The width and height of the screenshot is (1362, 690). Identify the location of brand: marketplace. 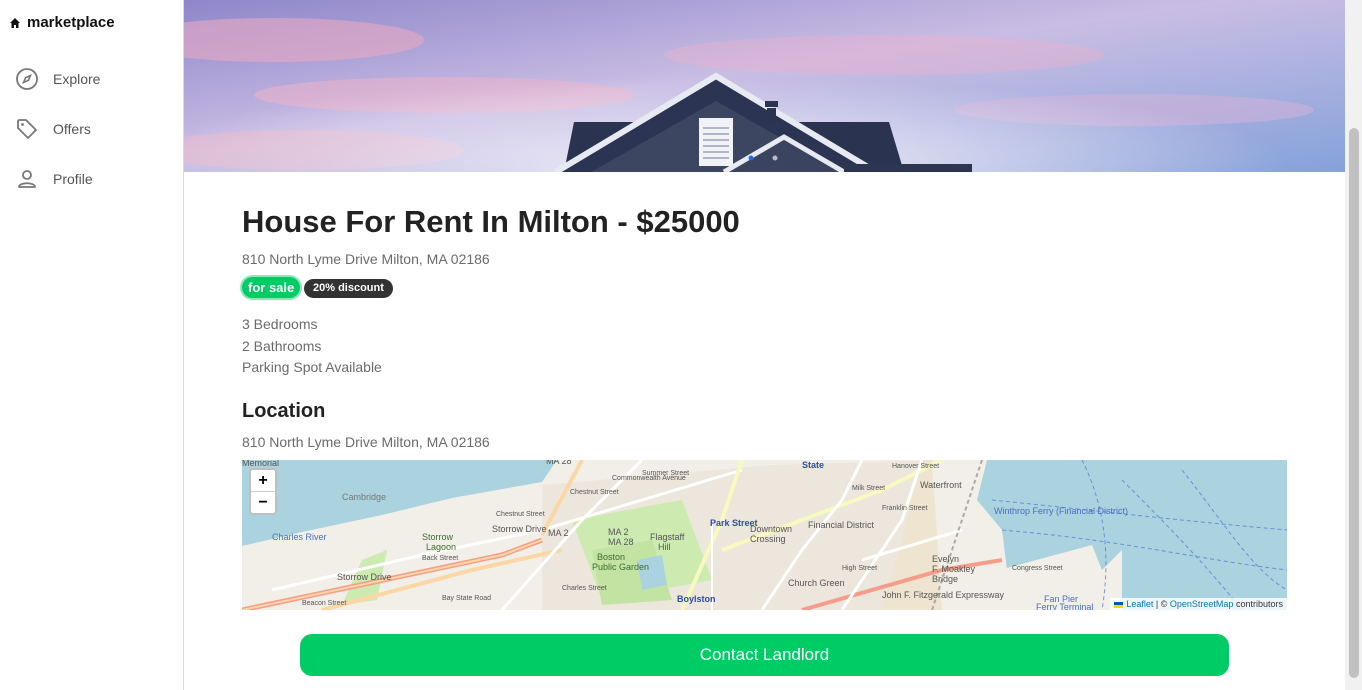
(62, 22).